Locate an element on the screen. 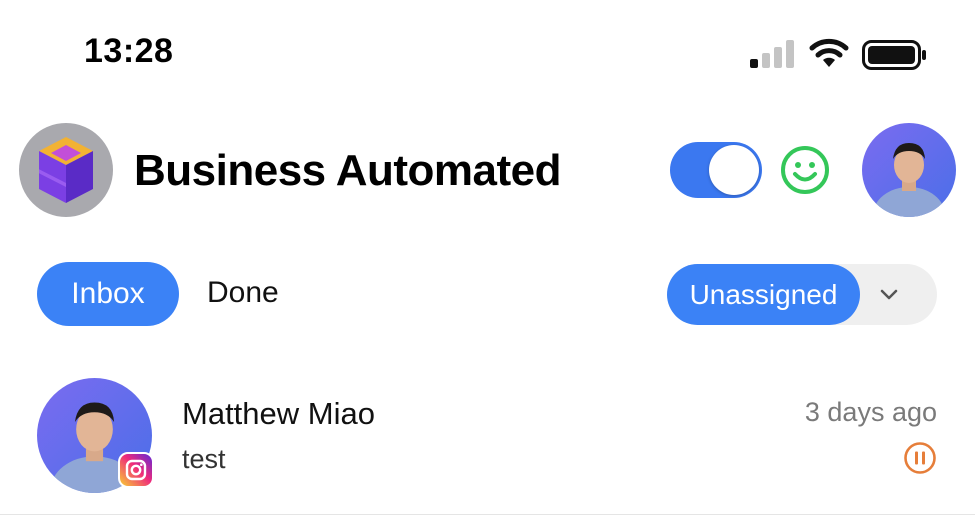  contact-name: Matthew Miao is located at coordinates (278, 413).